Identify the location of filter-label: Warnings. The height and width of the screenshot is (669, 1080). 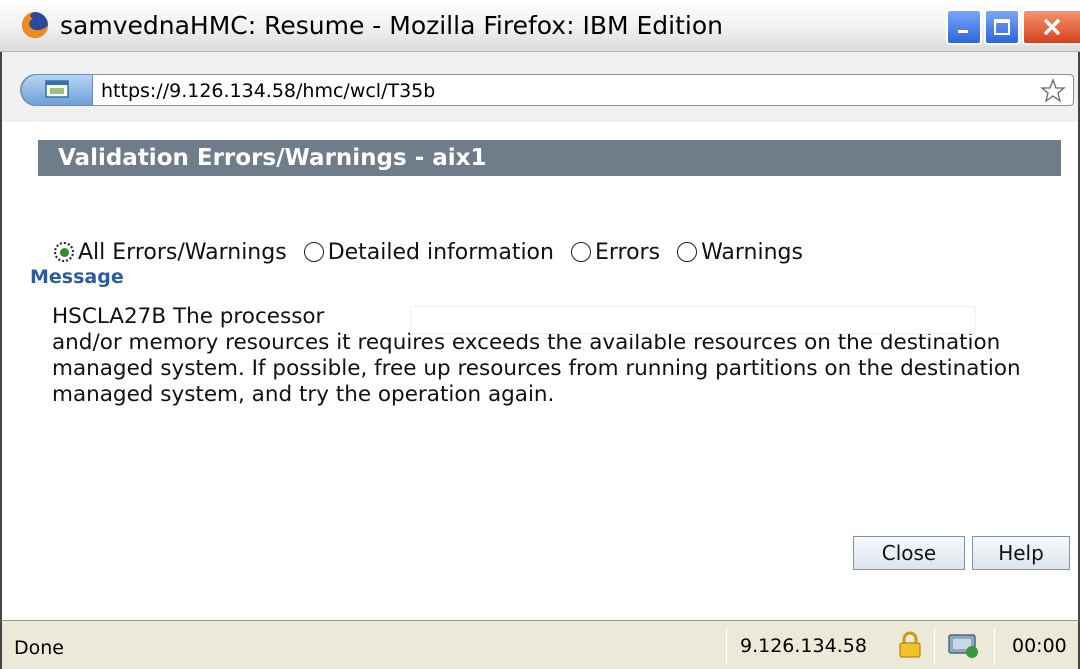
(752, 252).